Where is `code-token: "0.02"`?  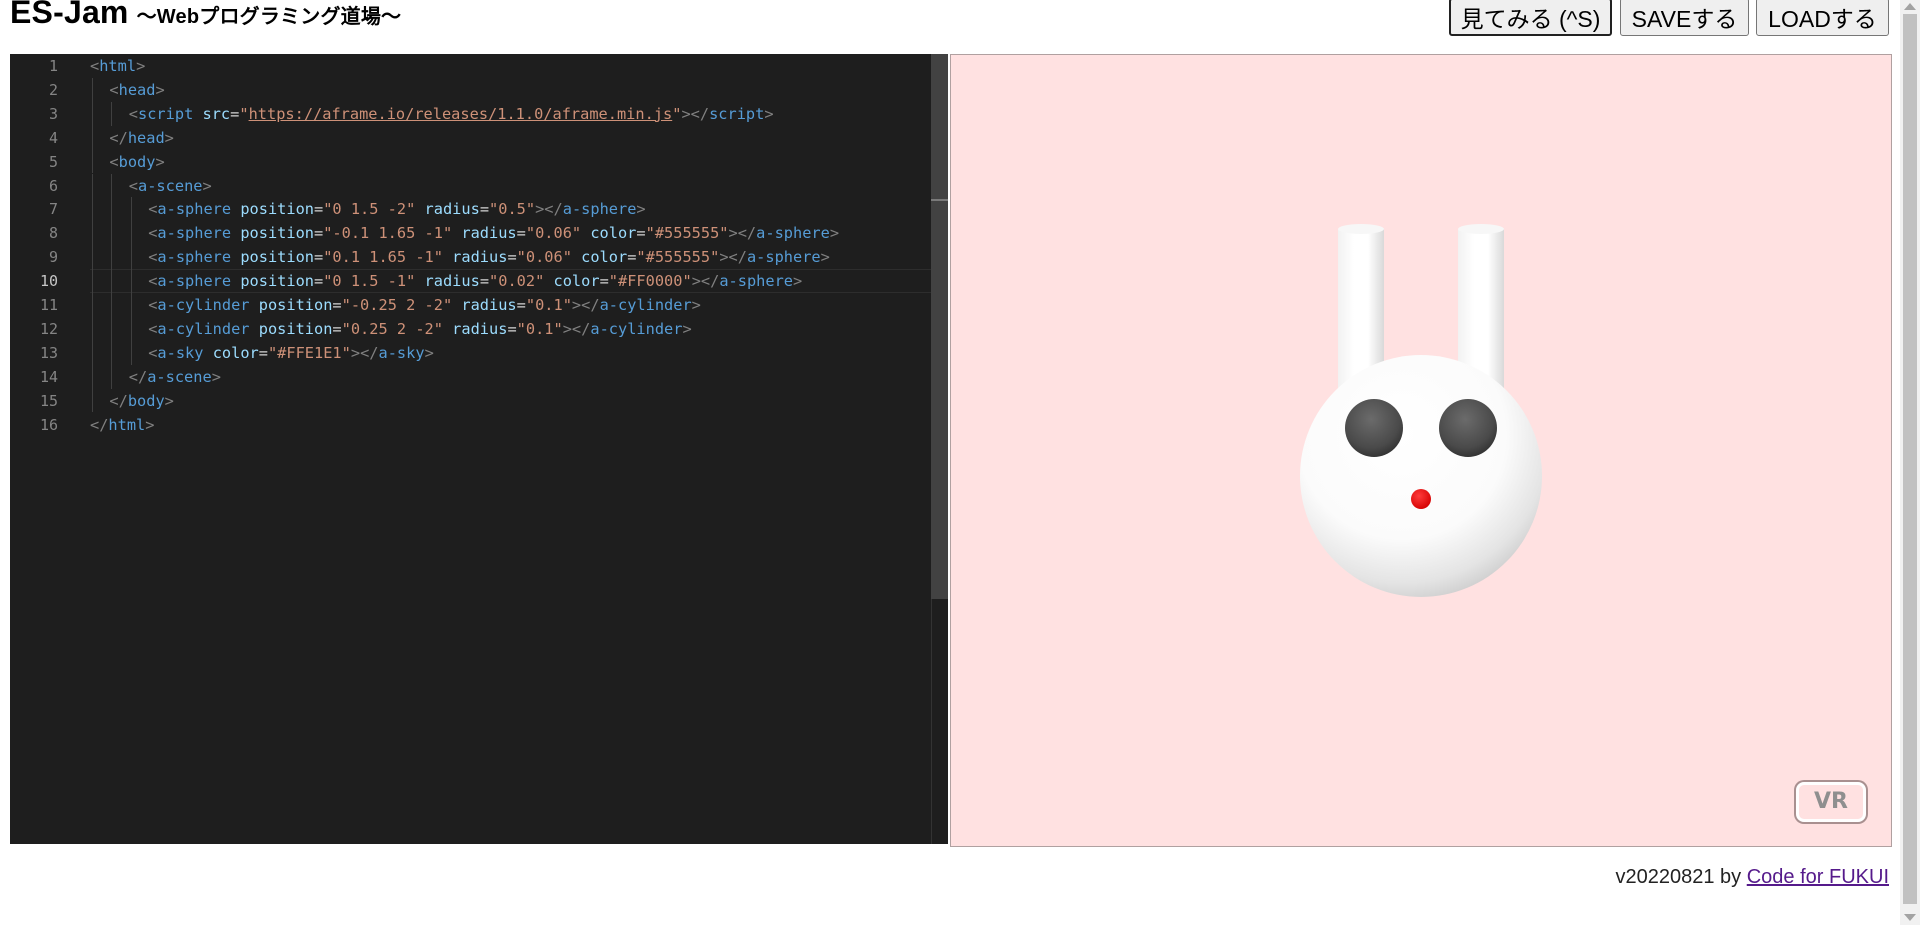 code-token: "0.02" is located at coordinates (517, 281).